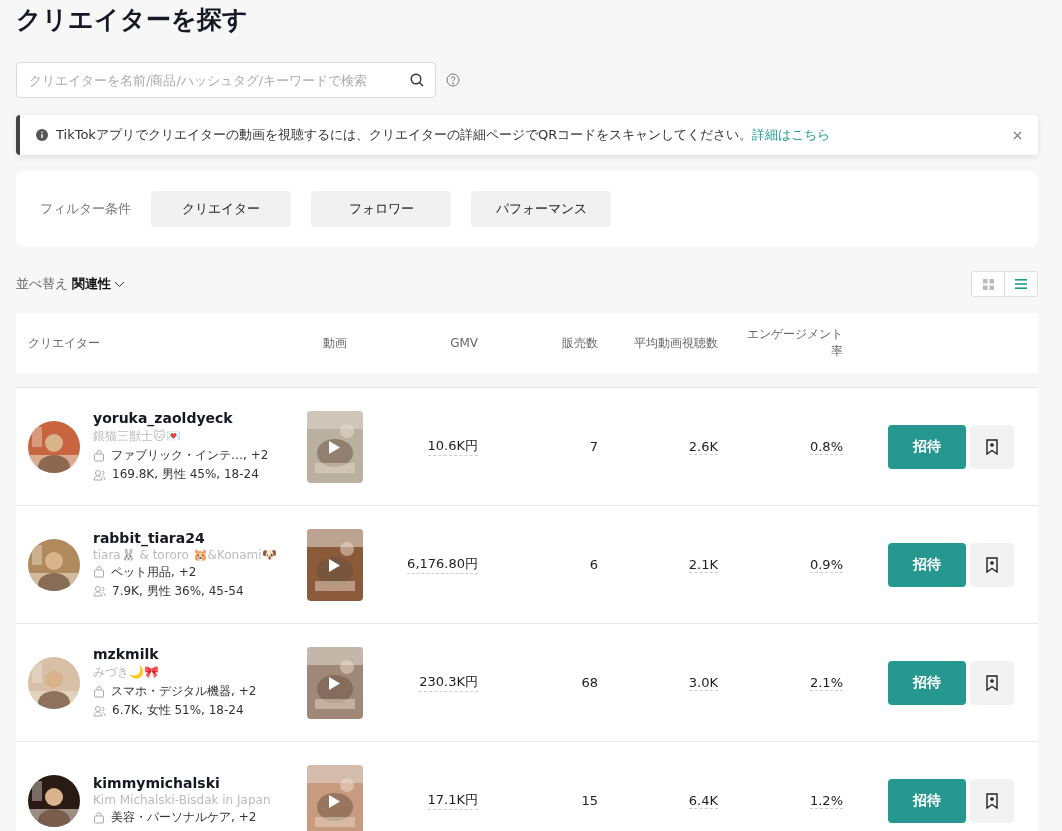 This screenshot has height=831, width=1062. What do you see at coordinates (157, 783) in the screenshot?
I see `creator-name: kimmymichalski` at bounding box center [157, 783].